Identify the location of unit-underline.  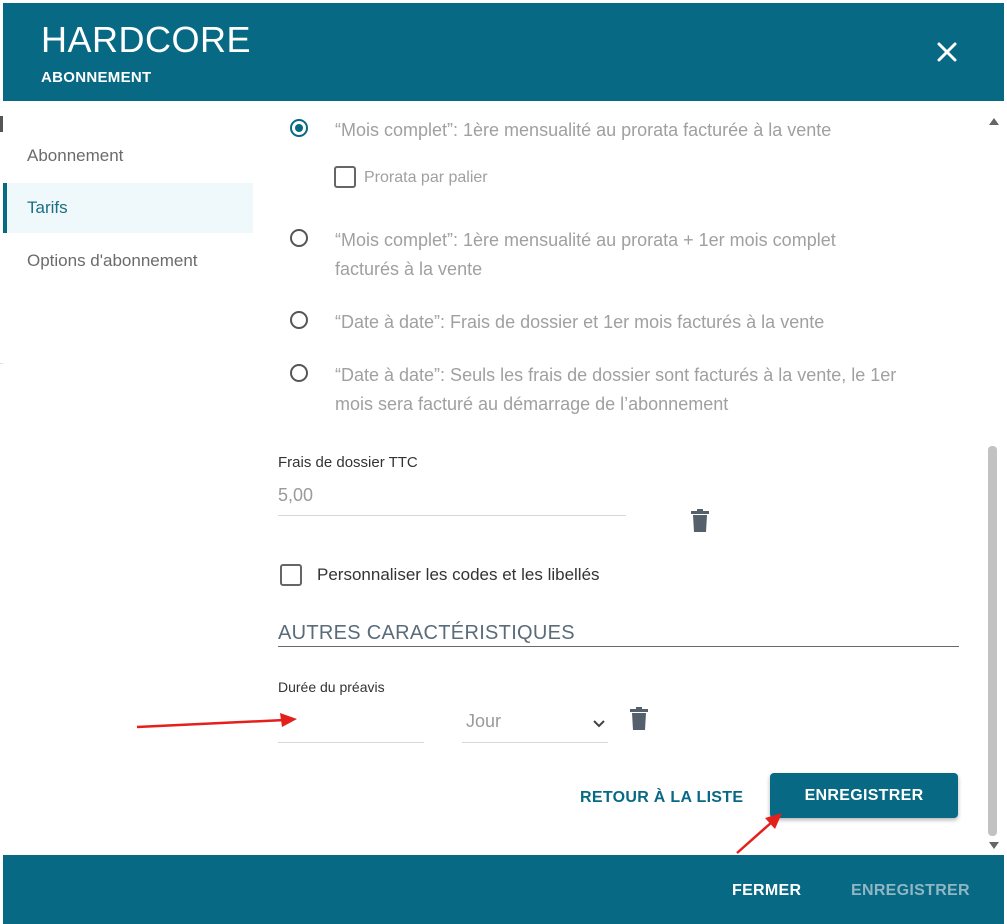
(535, 742).